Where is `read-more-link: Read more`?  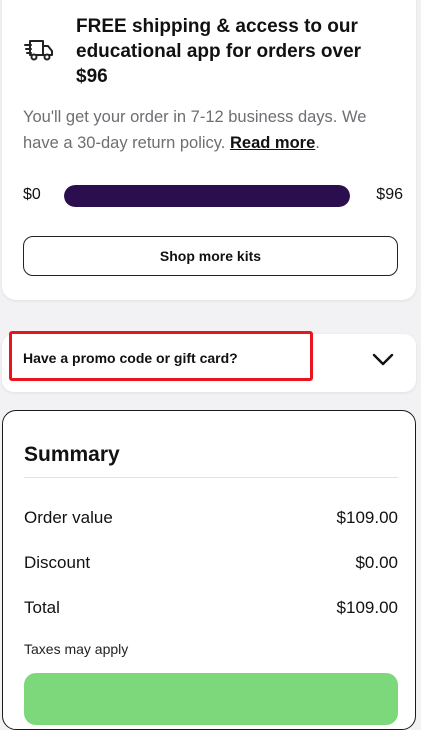
read-more-link: Read more is located at coordinates (272, 143).